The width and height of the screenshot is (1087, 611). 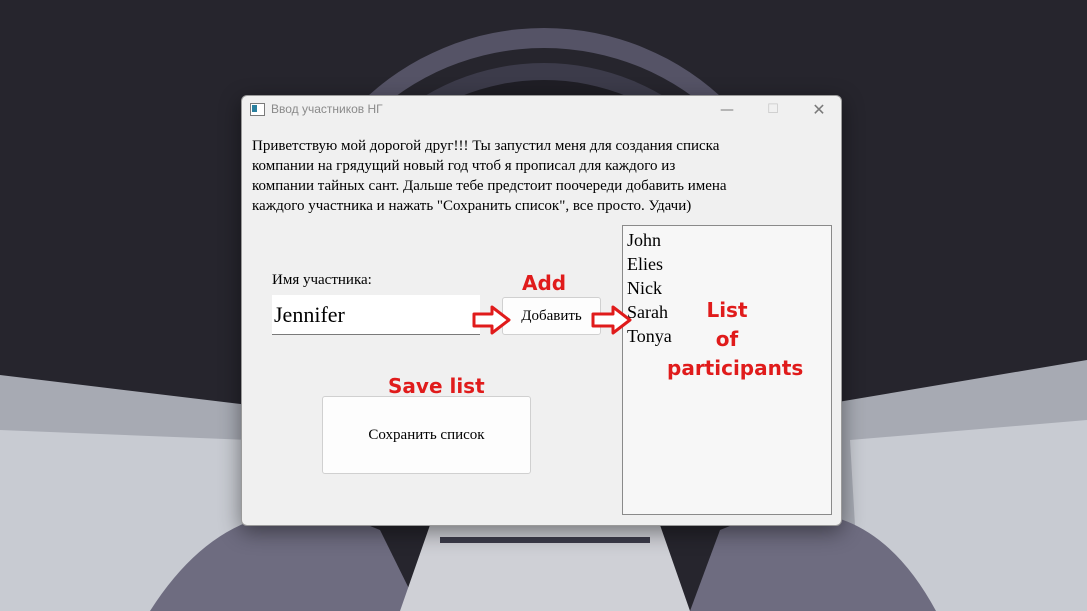 I want to click on participant-name-label: Имя участника:, so click(x=322, y=280).